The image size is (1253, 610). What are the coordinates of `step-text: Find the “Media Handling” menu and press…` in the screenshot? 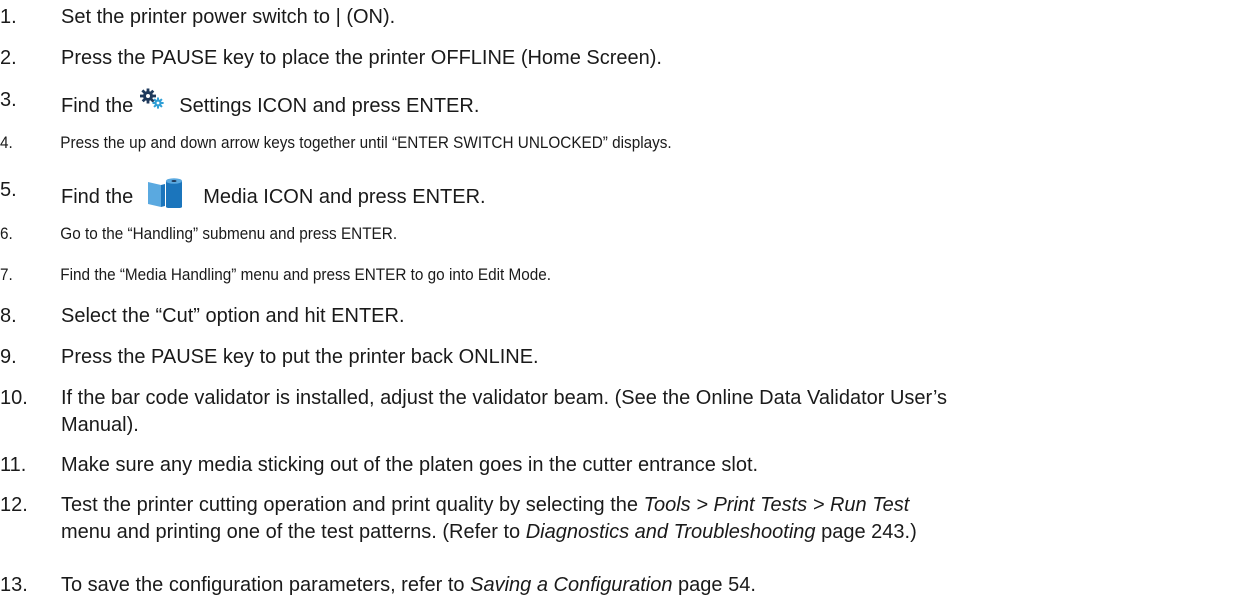 It's located at (306, 274).